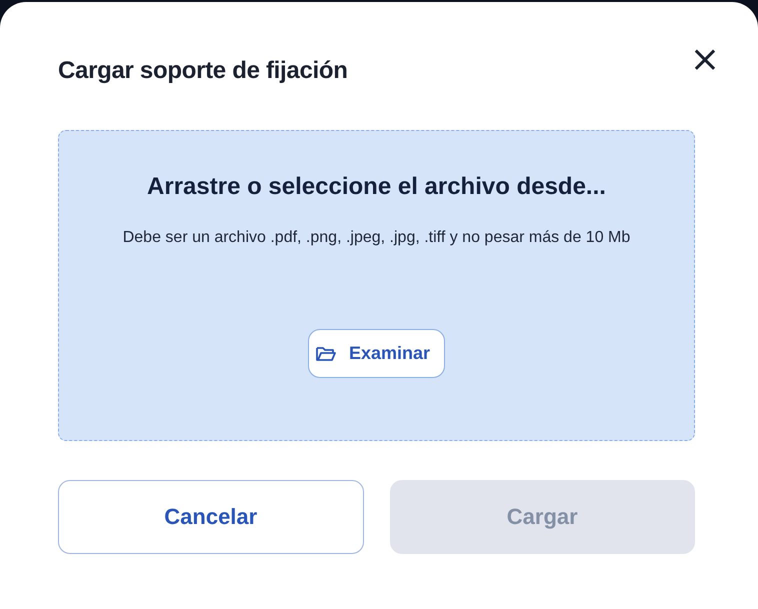 This screenshot has height=609, width=758. I want to click on browse-button: Examinar, so click(377, 353).